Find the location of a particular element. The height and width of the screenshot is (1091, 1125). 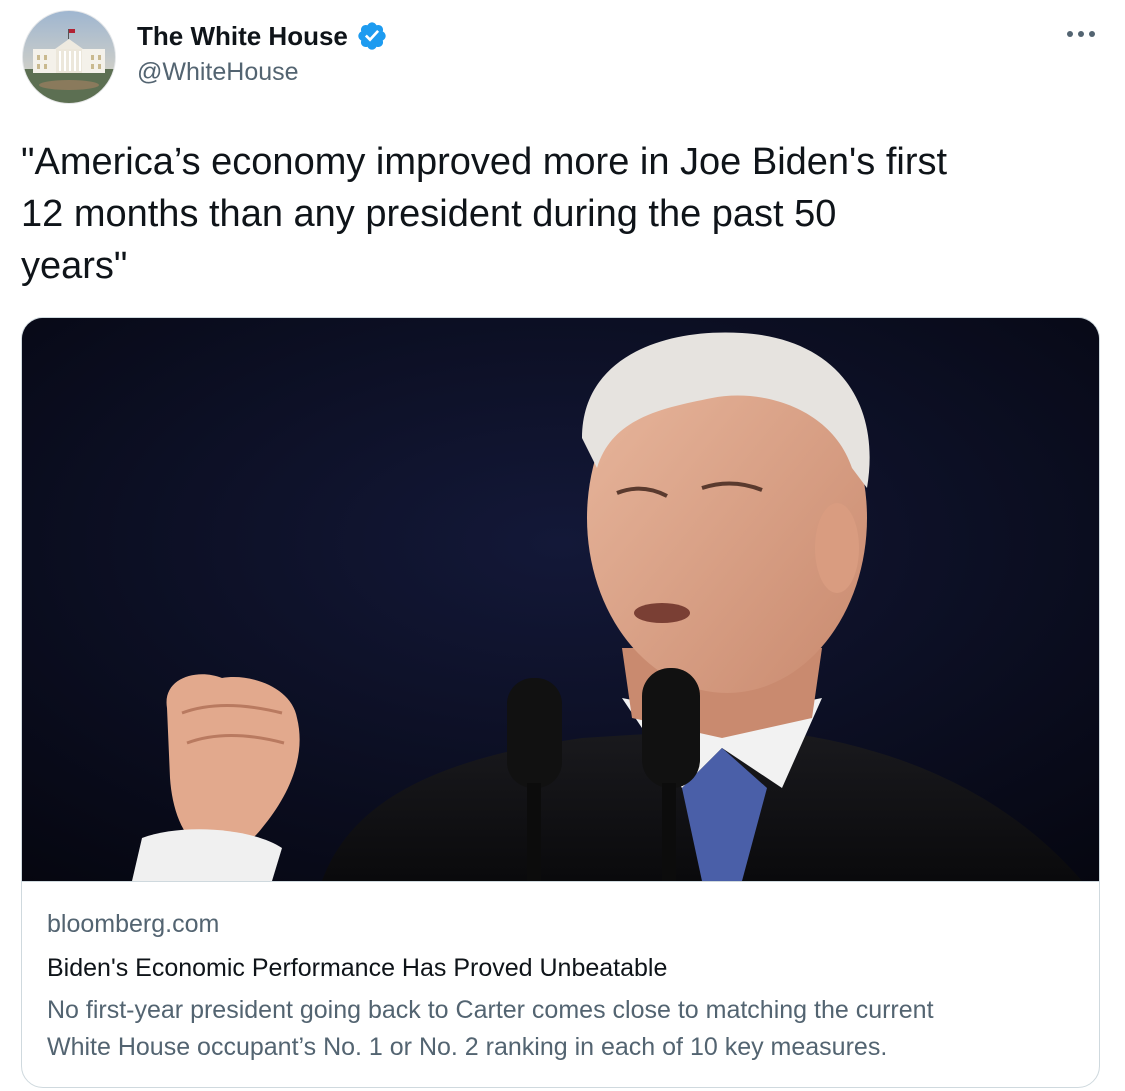

verified-badge-icon is located at coordinates (372, 36).